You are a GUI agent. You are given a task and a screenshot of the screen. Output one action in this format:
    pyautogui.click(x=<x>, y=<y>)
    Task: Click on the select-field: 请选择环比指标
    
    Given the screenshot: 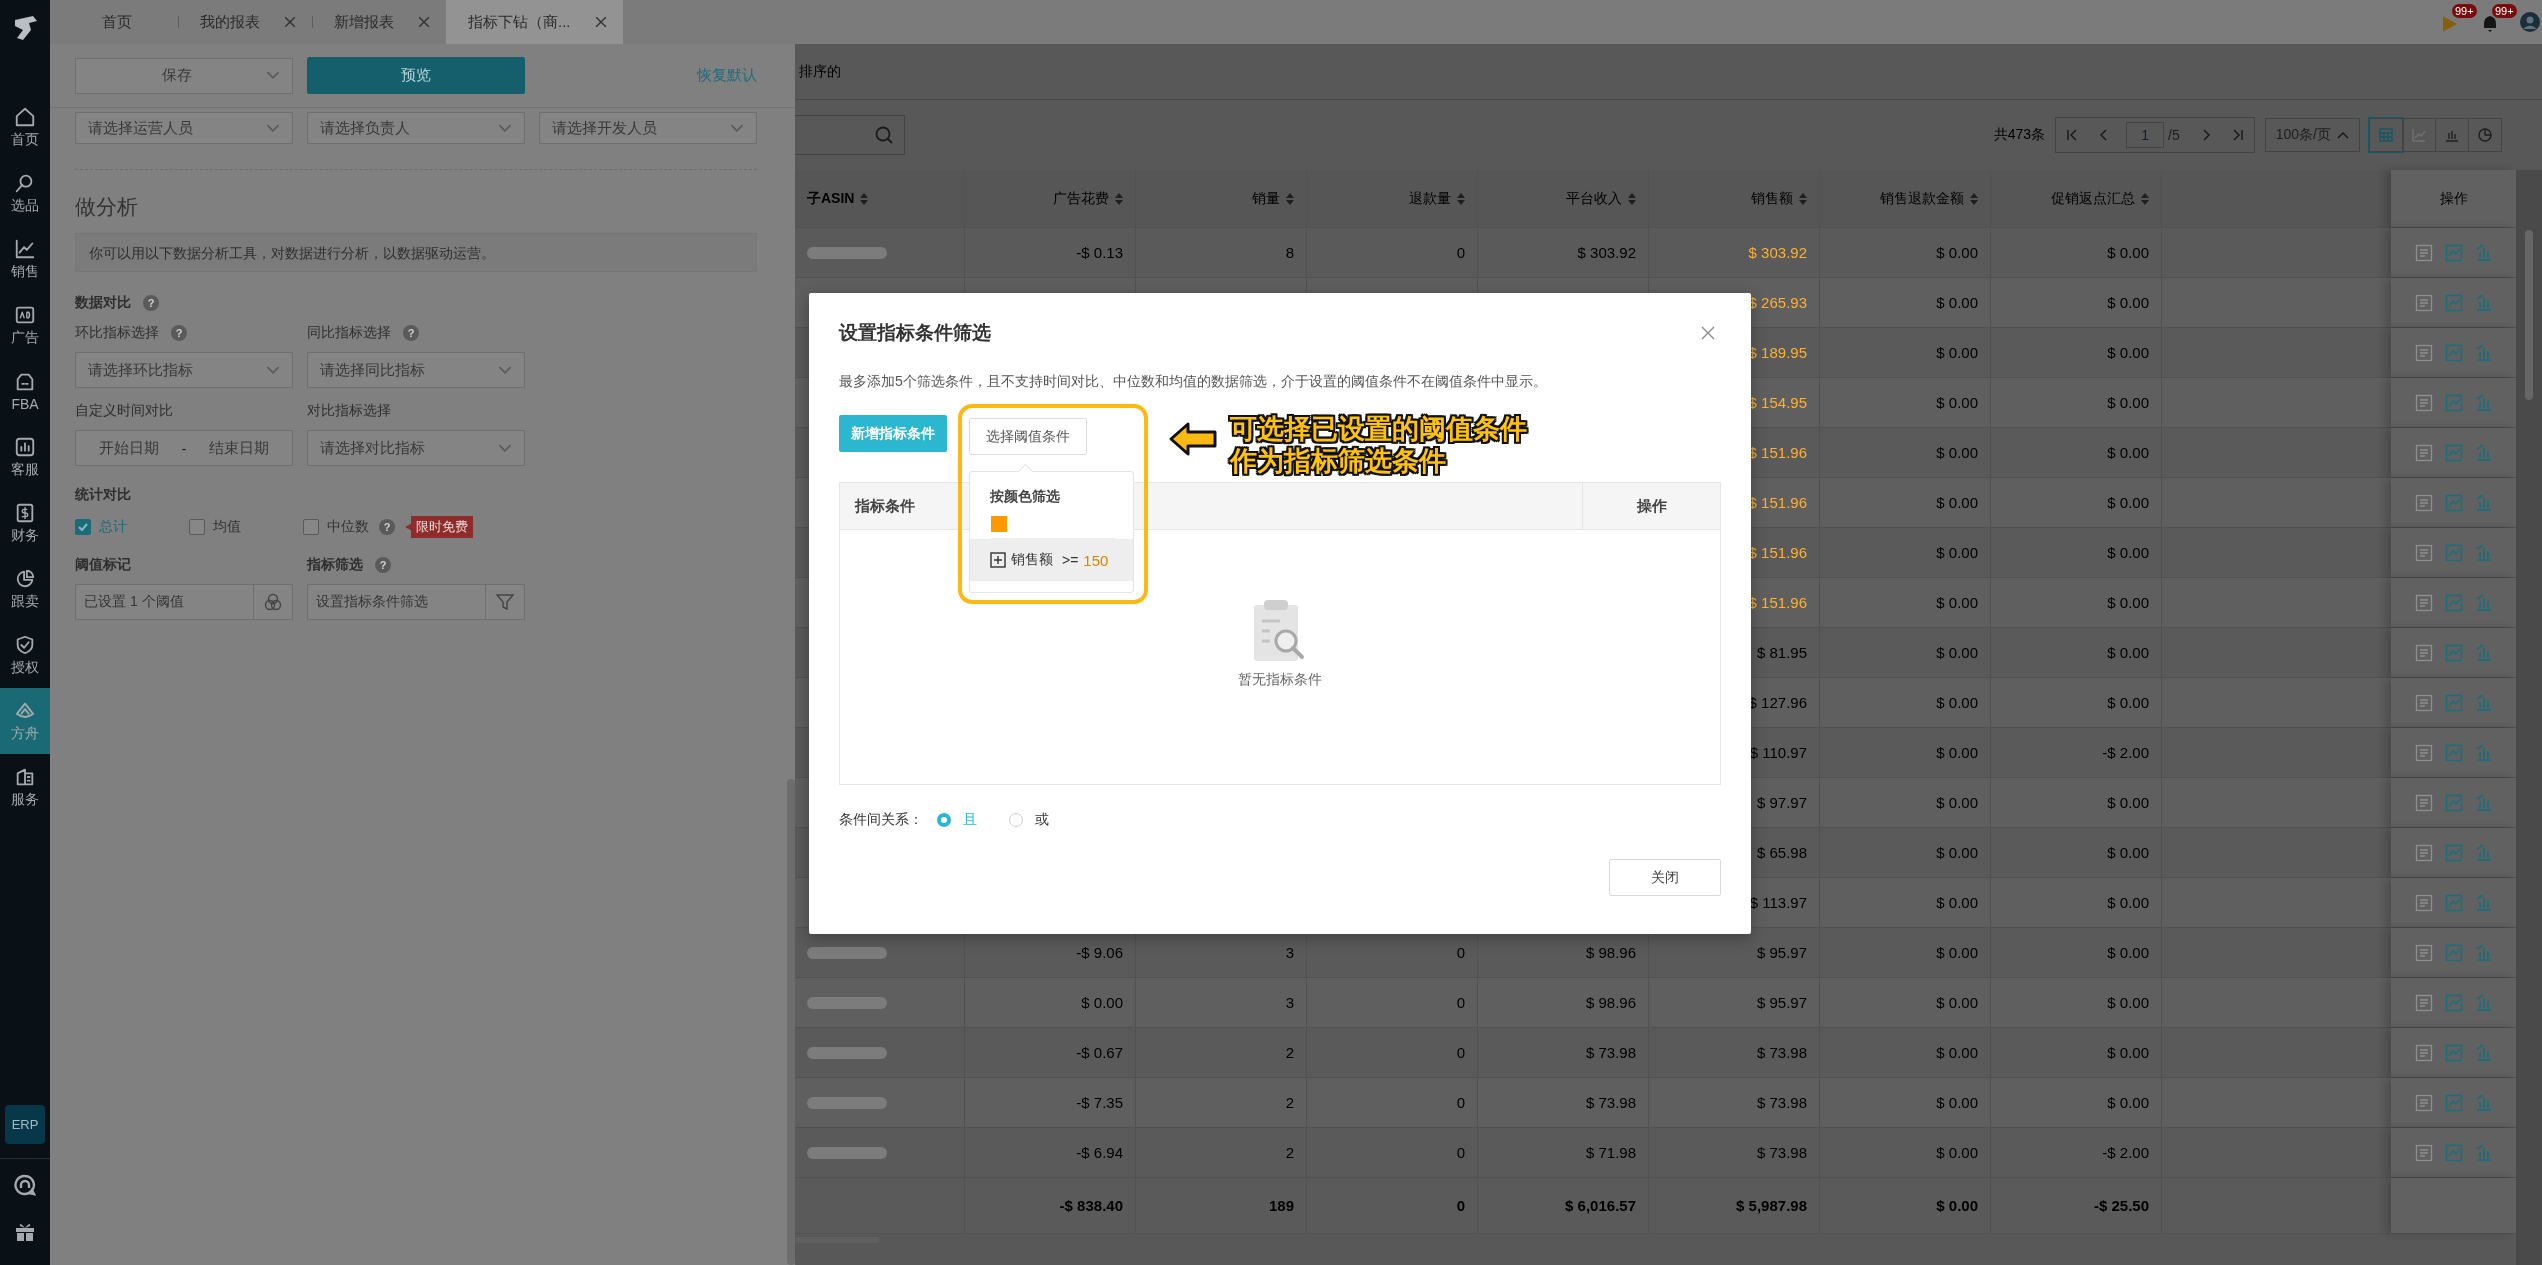 What is the action you would take?
    pyautogui.click(x=184, y=370)
    